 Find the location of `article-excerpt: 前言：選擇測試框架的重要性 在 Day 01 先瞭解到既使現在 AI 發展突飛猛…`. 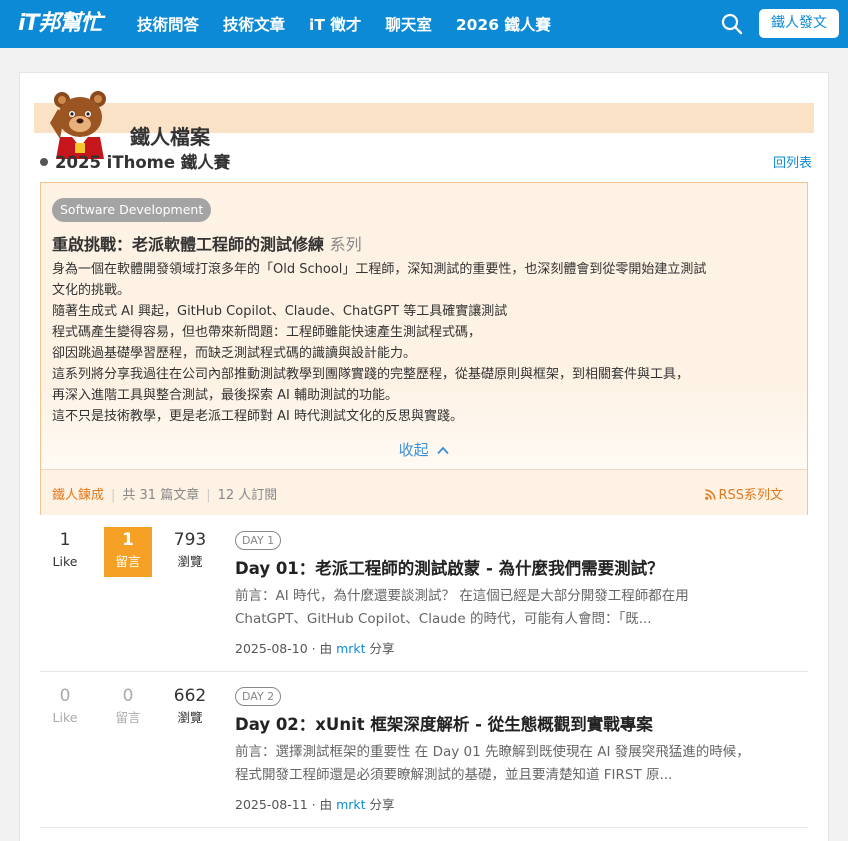

article-excerpt: 前言：選擇測試框架的重要性 在 Day 01 先瞭解到既使現在 AI 發展突飛猛… is located at coordinates (521, 764).